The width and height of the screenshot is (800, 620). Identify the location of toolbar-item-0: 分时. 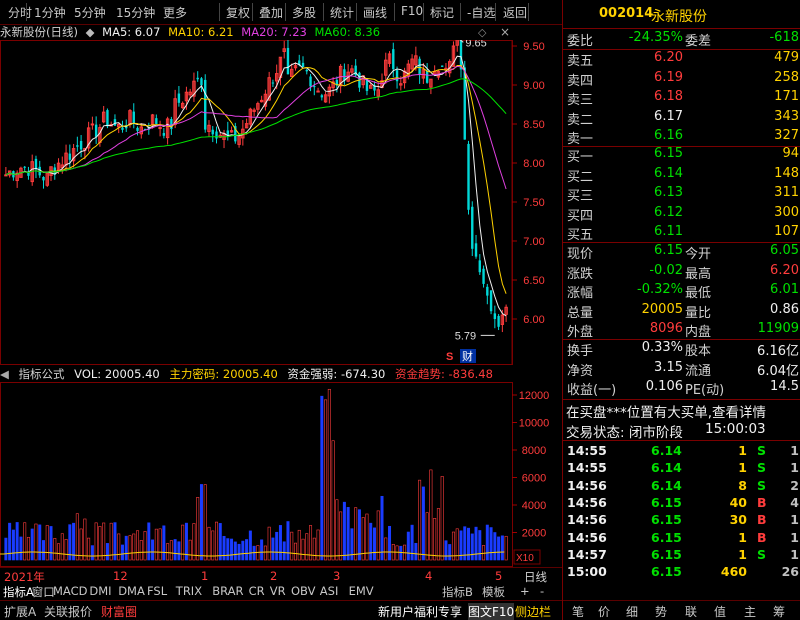
(20, 12).